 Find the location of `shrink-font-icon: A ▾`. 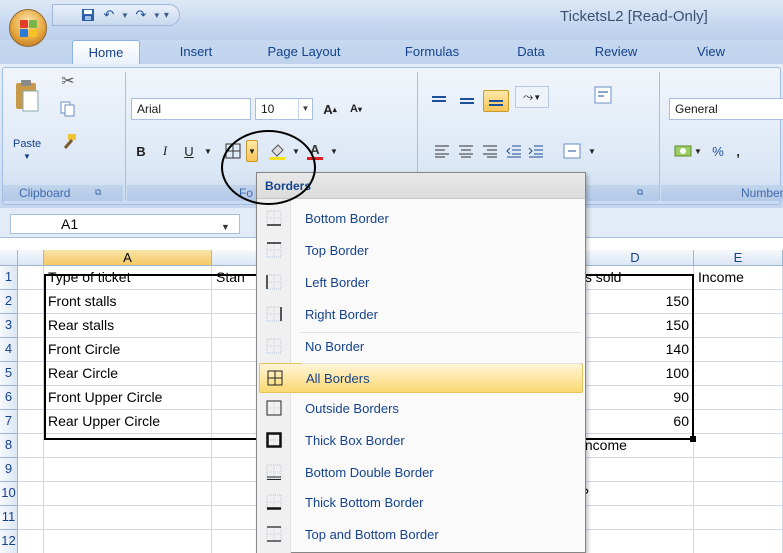

shrink-font-icon: A ▾ is located at coordinates (356, 109).